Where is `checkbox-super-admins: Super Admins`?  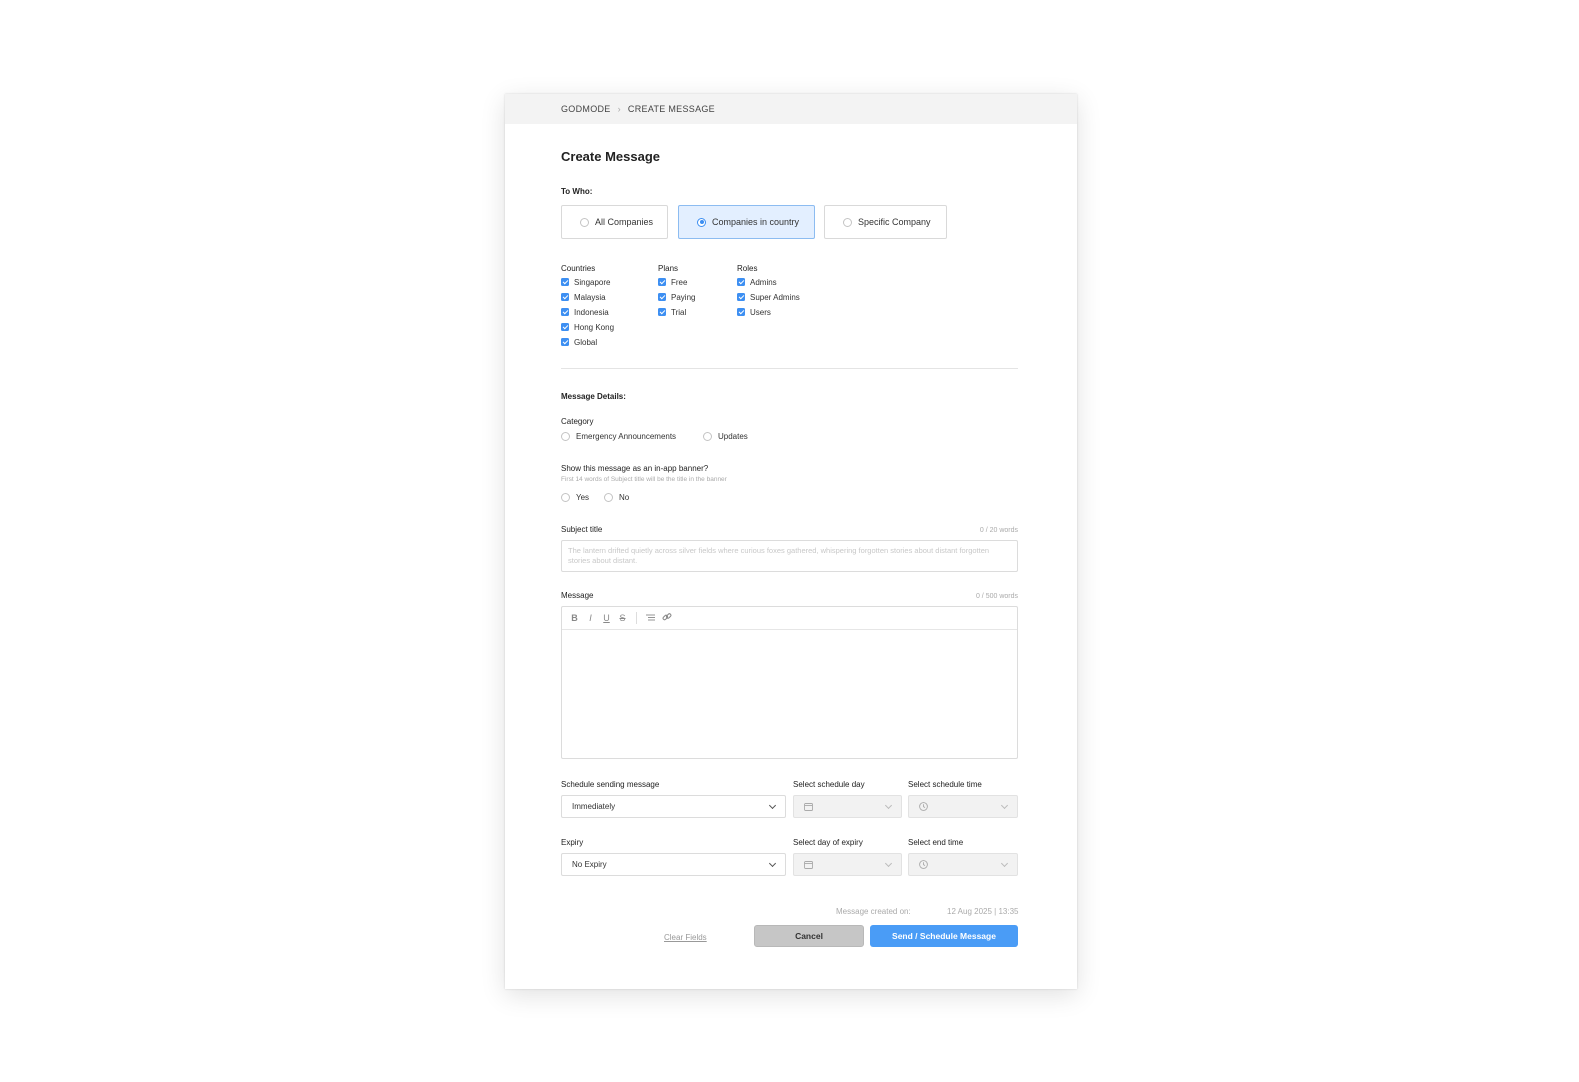 checkbox-super-admins: Super Admins is located at coordinates (768, 297).